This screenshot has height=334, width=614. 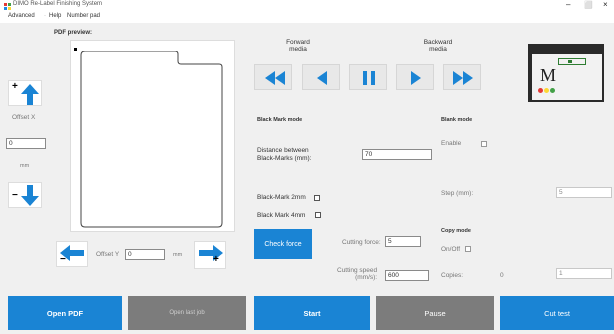 What do you see at coordinates (298, 46) in the screenshot?
I see `forward-media-label: Forward media` at bounding box center [298, 46].